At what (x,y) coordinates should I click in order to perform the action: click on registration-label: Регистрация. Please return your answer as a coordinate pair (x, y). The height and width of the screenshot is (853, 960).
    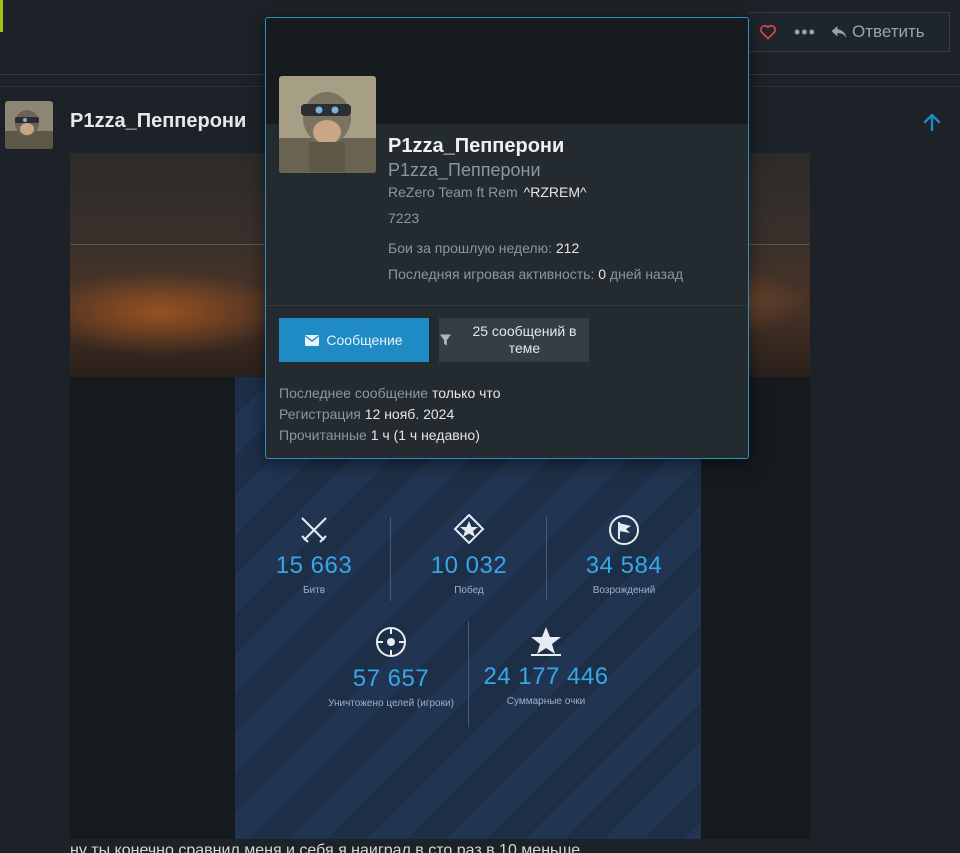
    Looking at the image, I should click on (320, 414).